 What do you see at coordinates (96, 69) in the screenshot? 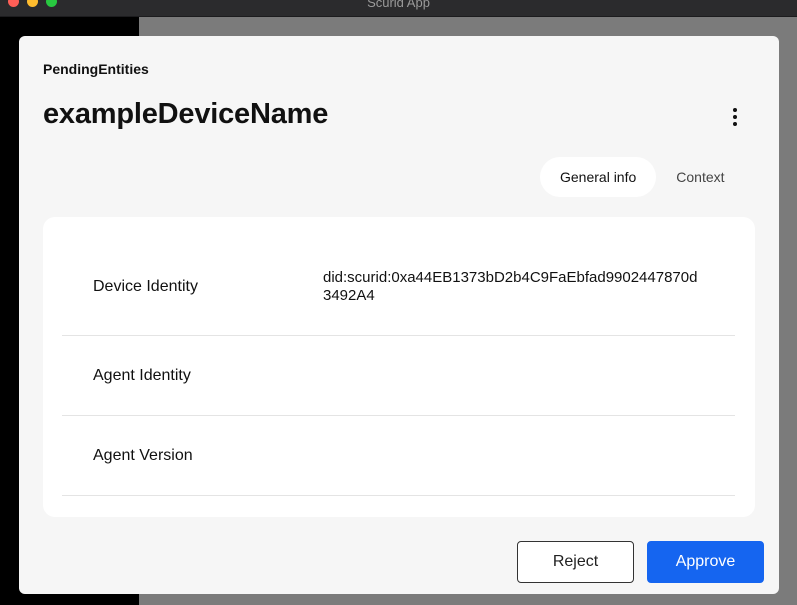
I see `breadcrumb: PendingEntities` at bounding box center [96, 69].